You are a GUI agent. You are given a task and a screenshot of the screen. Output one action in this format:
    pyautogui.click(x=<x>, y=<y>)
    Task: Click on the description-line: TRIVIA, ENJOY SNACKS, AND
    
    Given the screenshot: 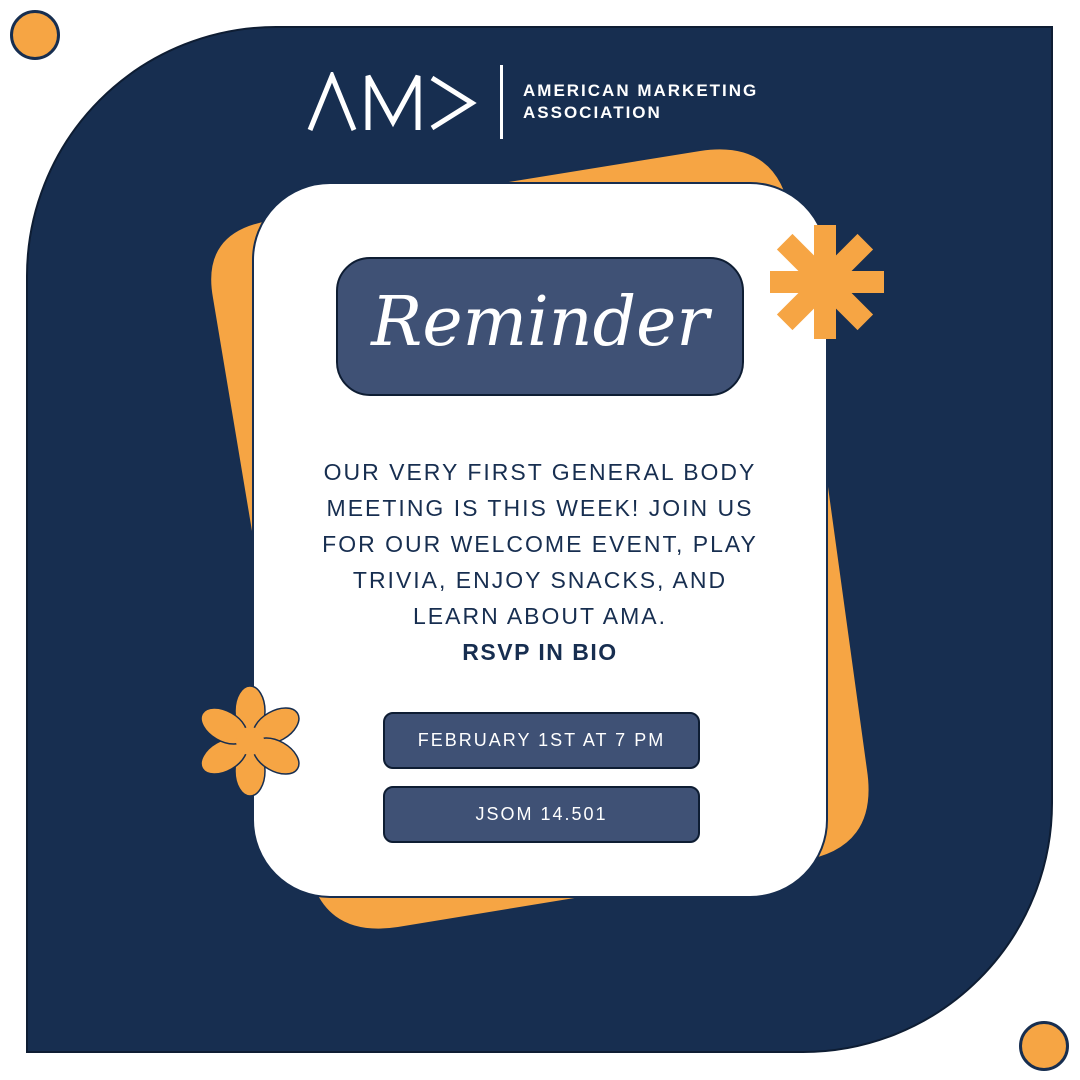 What is the action you would take?
    pyautogui.click(x=540, y=580)
    